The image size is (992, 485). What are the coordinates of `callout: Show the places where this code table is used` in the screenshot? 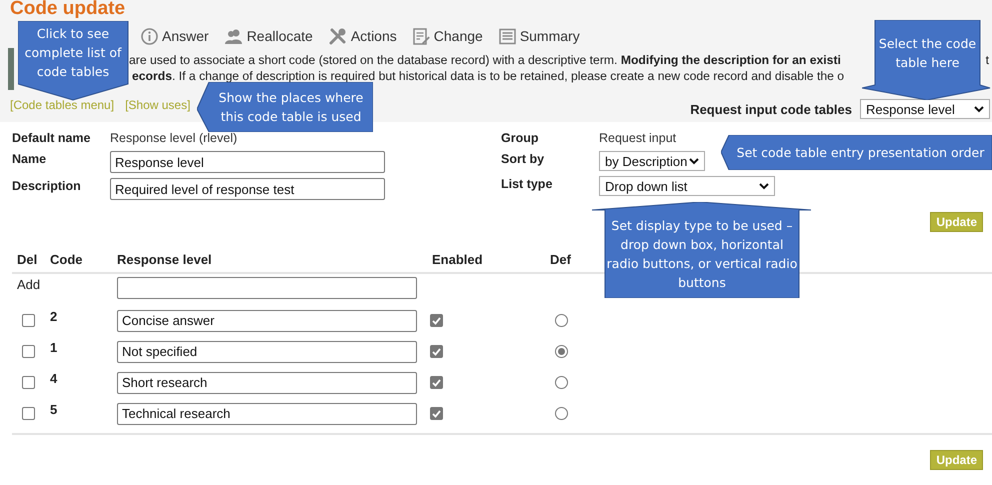 It's located at (285, 107).